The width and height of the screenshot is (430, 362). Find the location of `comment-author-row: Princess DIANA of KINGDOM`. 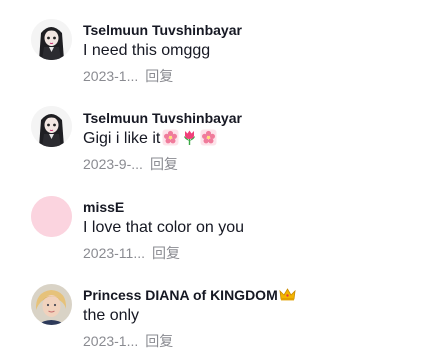

comment-author-row: Princess DIANA of KINGDOM is located at coordinates (189, 295).